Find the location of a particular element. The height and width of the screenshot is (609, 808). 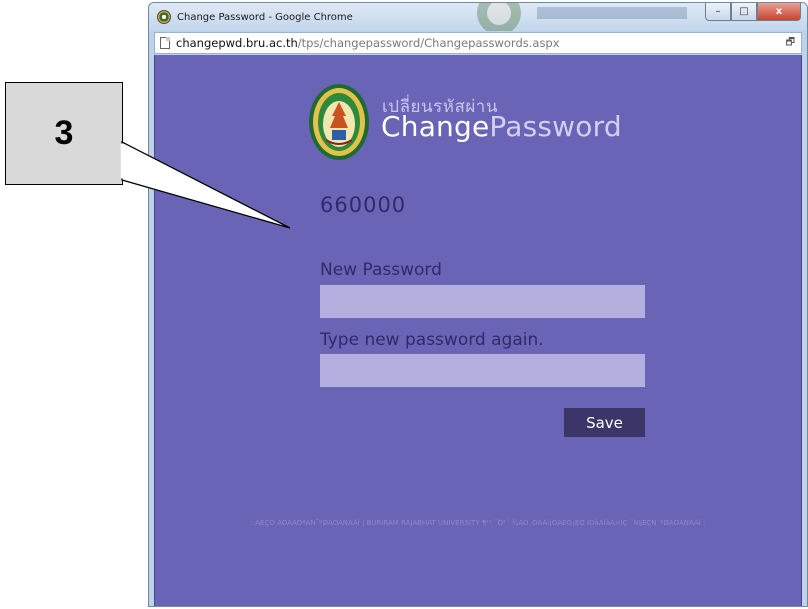

translate-icon: 🗗 is located at coordinates (790, 43).